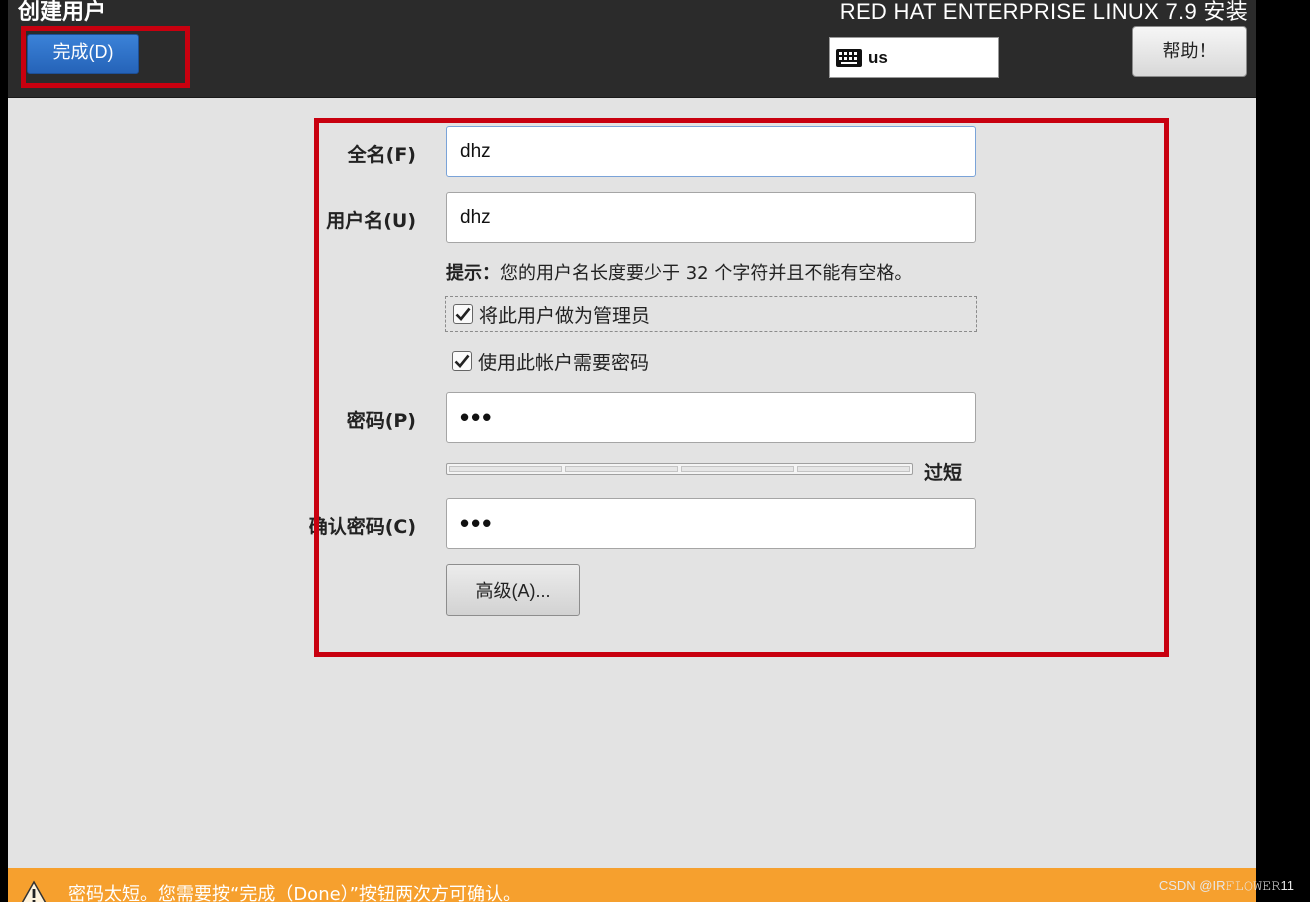 The height and width of the screenshot is (902, 1310). Describe the element at coordinates (711, 314) in the screenshot. I see `admin-checkbox-row: 将此用户做为管理员` at that location.